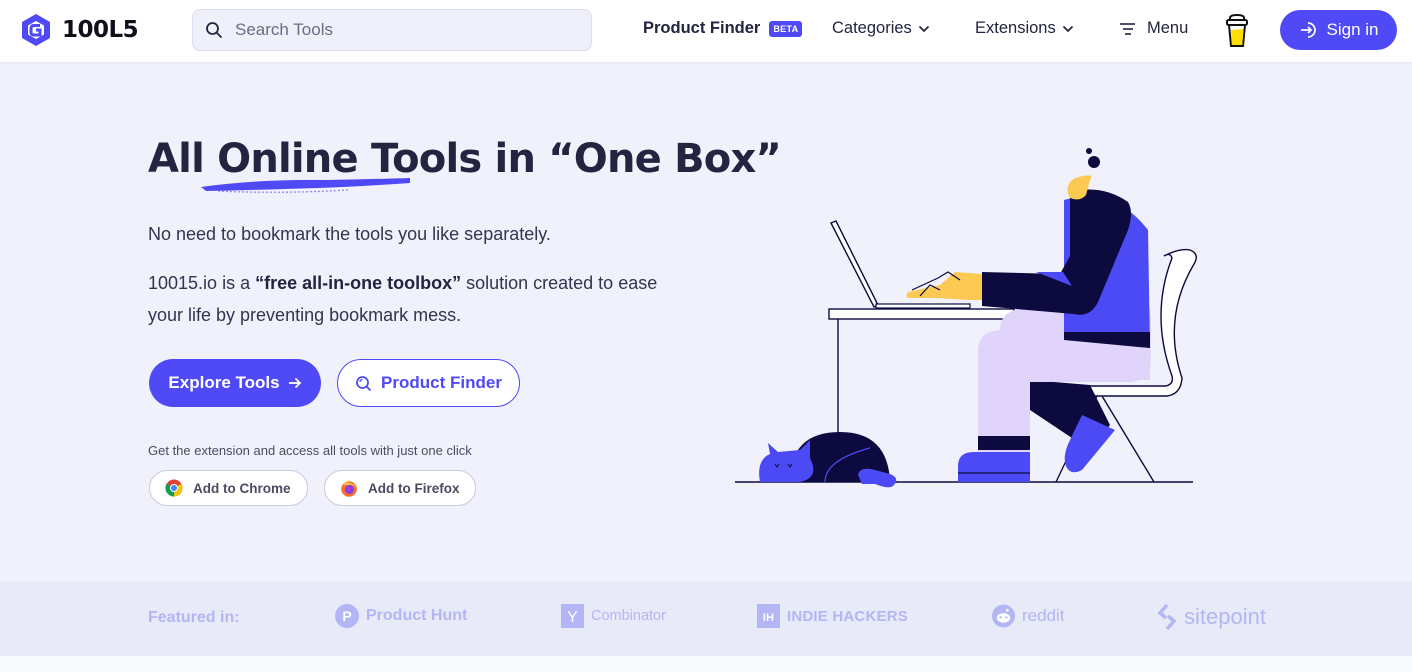 This screenshot has height=672, width=1412. I want to click on svg-text: P, so click(346, 616).